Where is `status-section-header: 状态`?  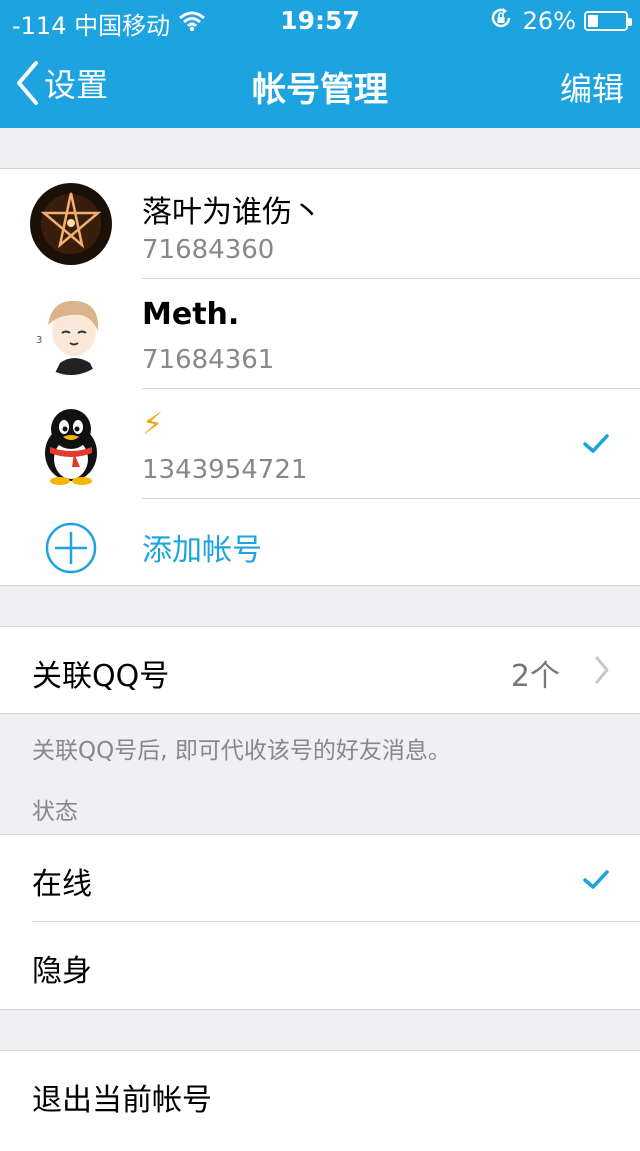 status-section-header: 状态 is located at coordinates (55, 812).